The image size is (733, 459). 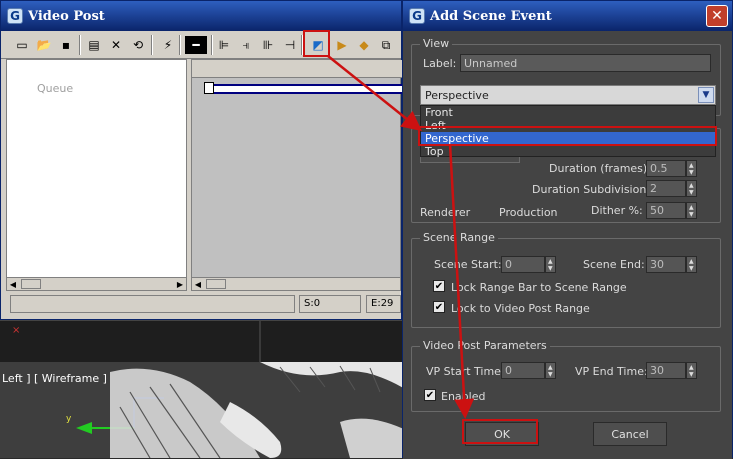 I want to click on dropdown-option: Front, so click(x=568, y=112).